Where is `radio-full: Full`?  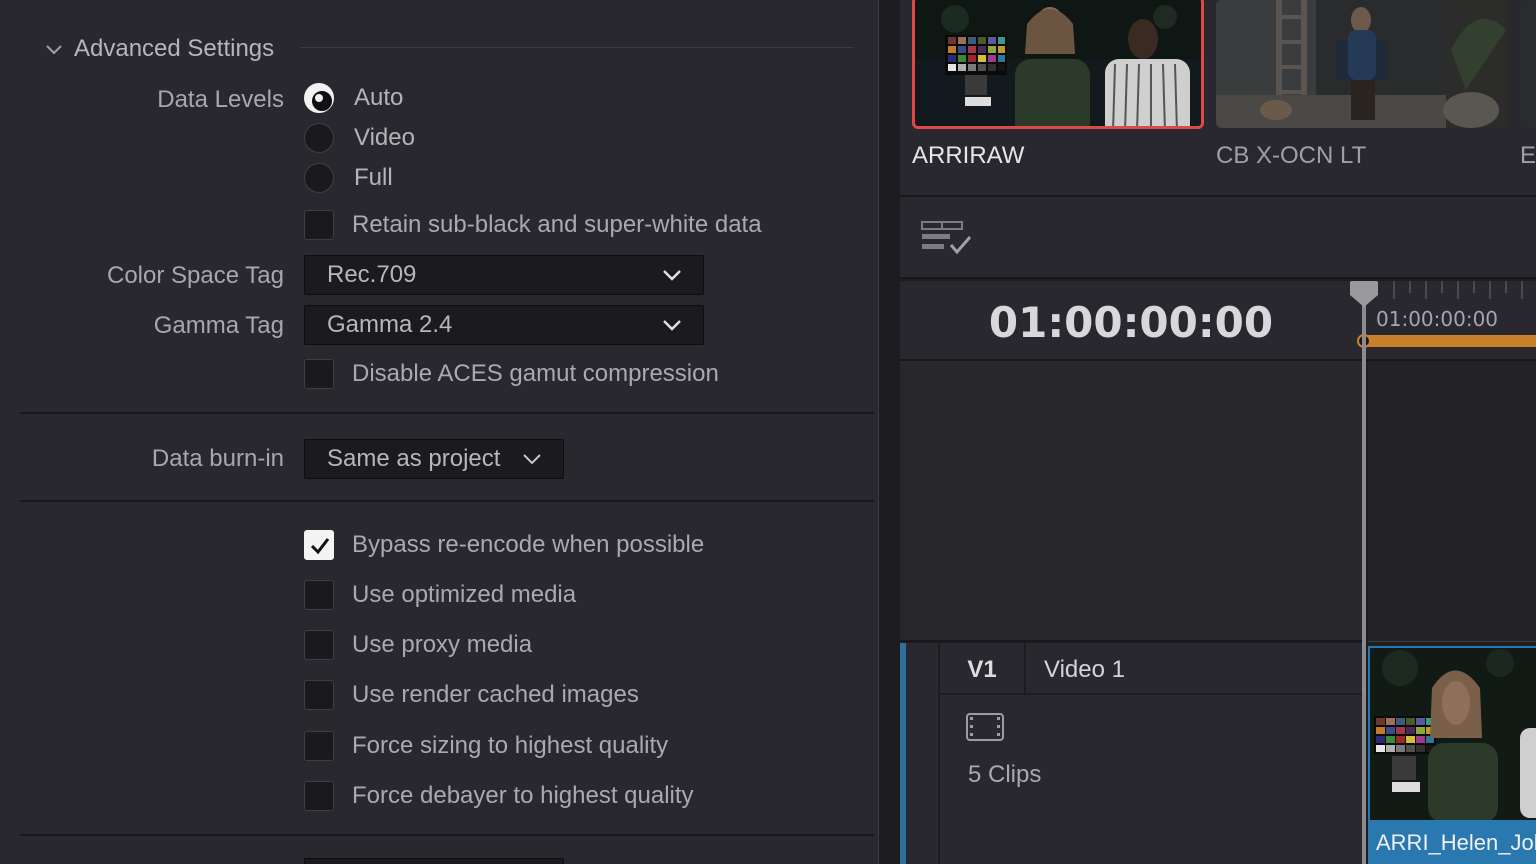 radio-full: Full is located at coordinates (348, 178).